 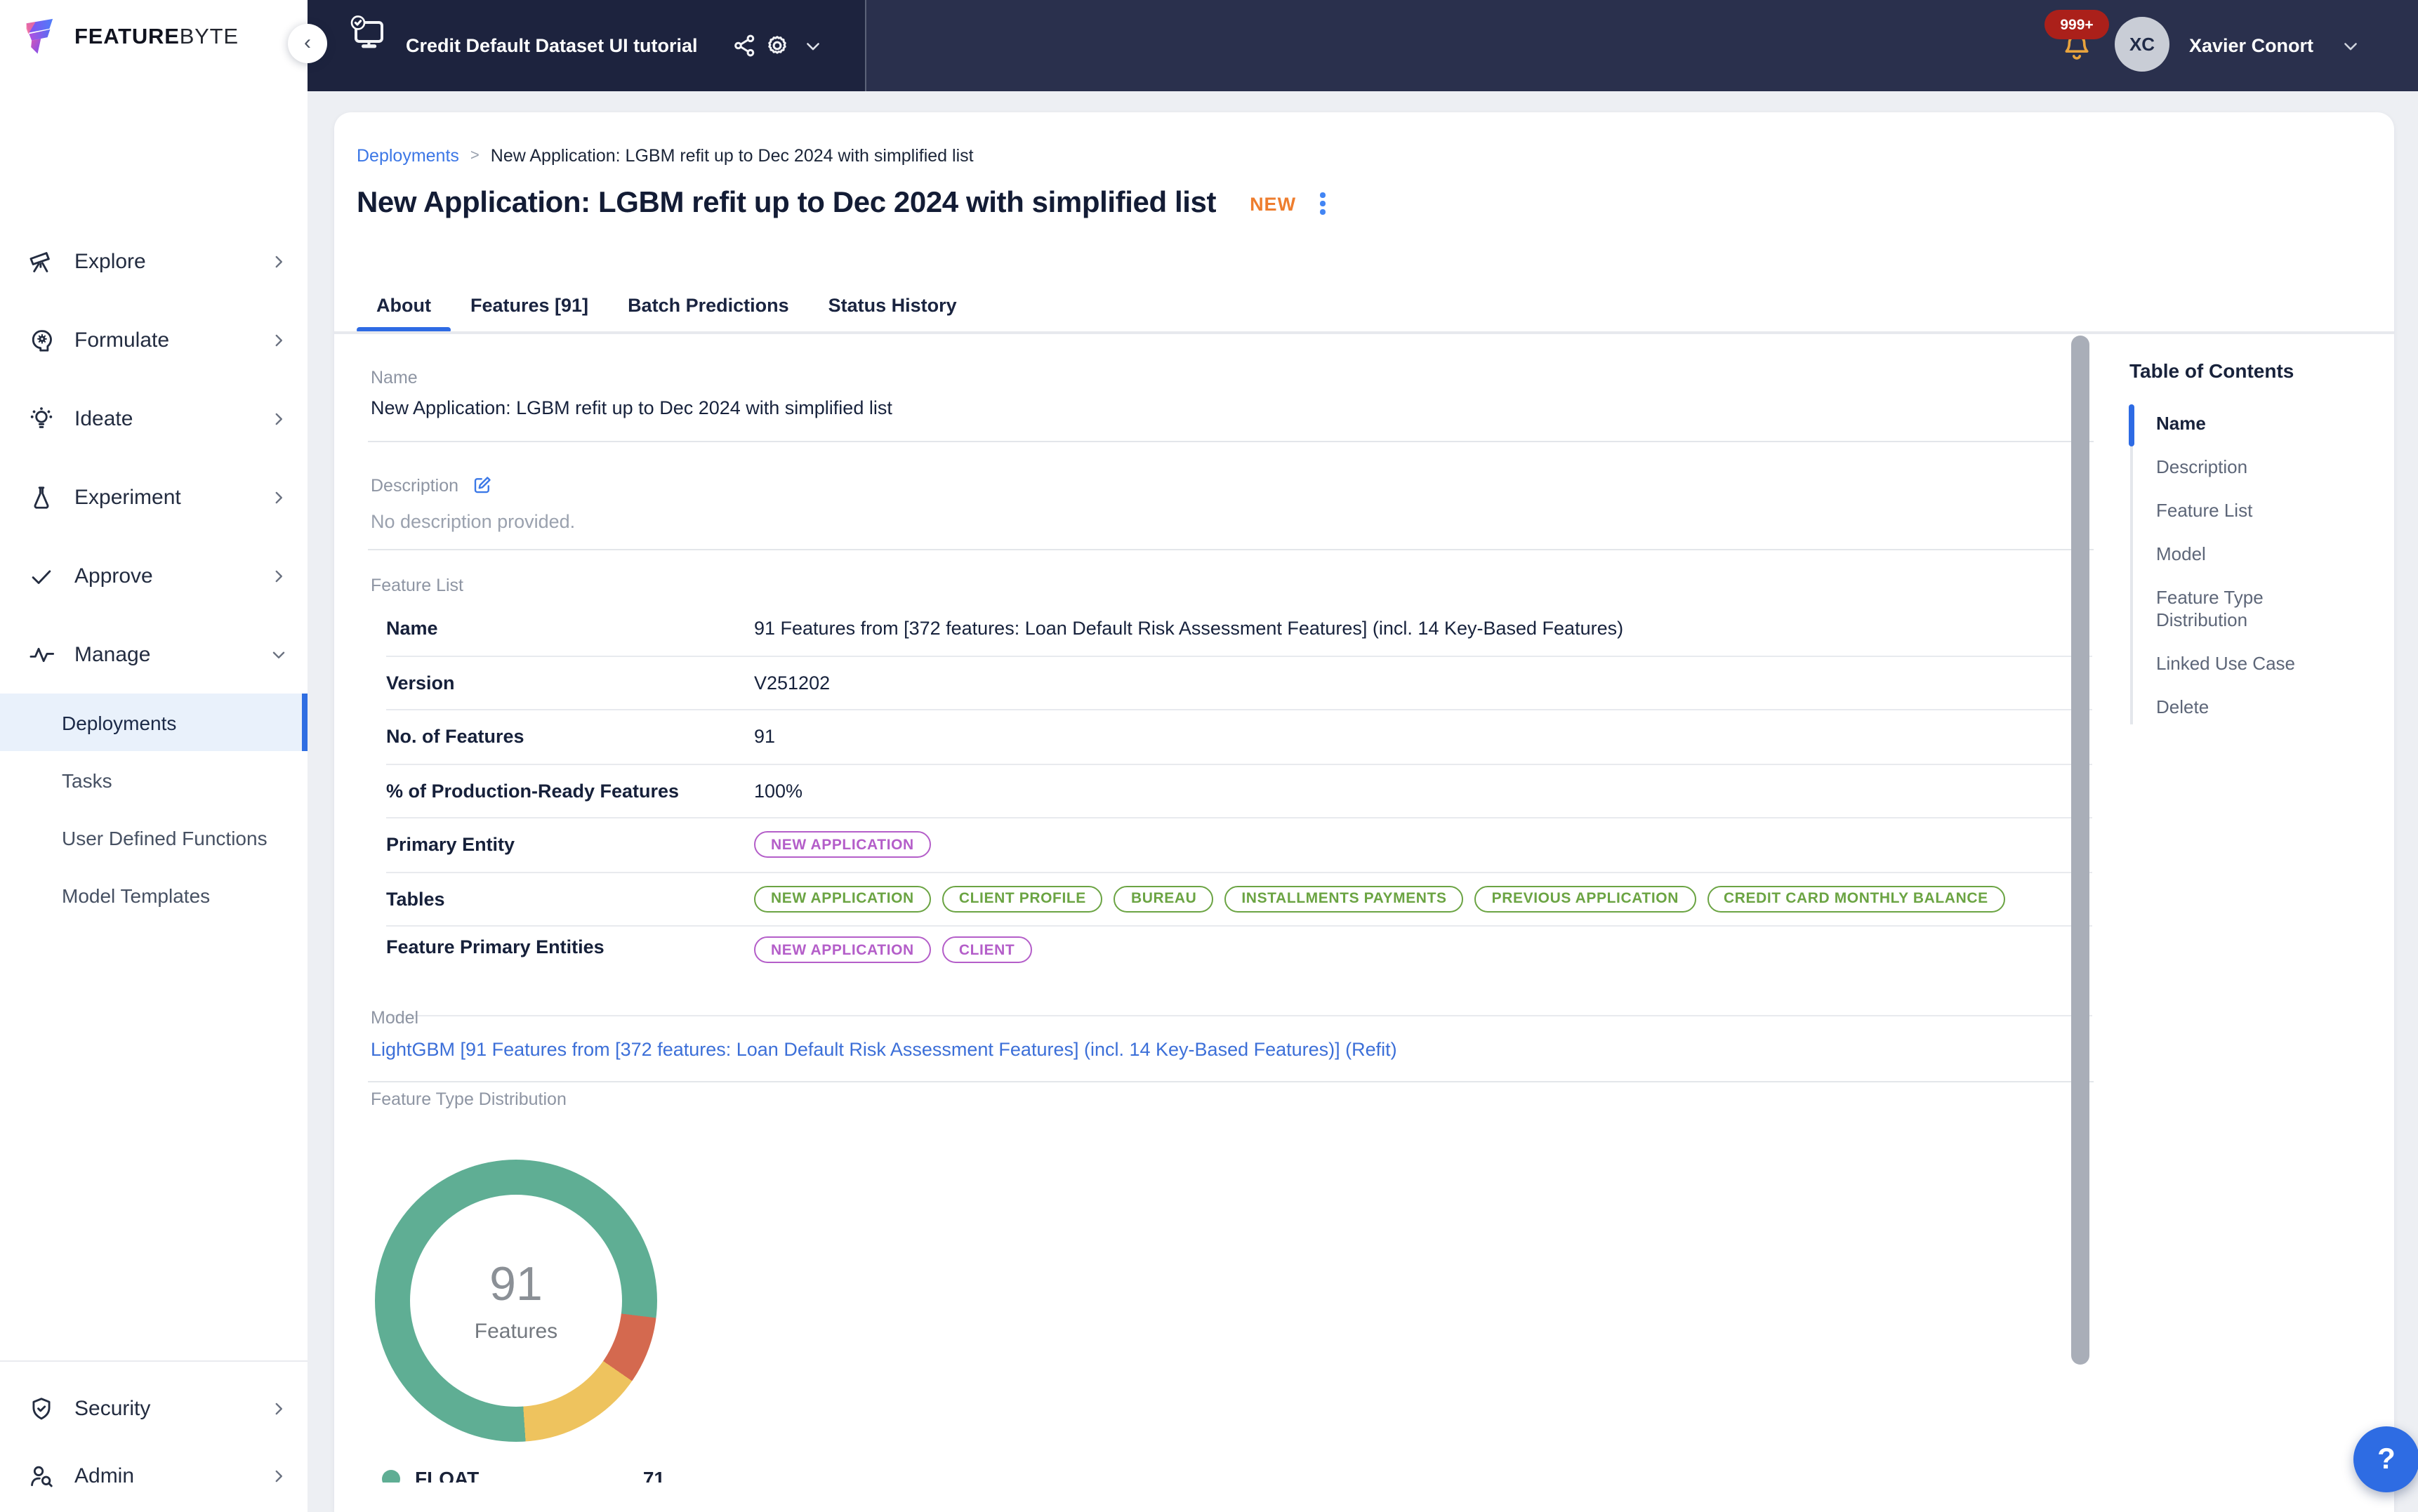 What do you see at coordinates (154, 895) in the screenshot?
I see `sidebar-subitem-model-templates: Model Templates` at bounding box center [154, 895].